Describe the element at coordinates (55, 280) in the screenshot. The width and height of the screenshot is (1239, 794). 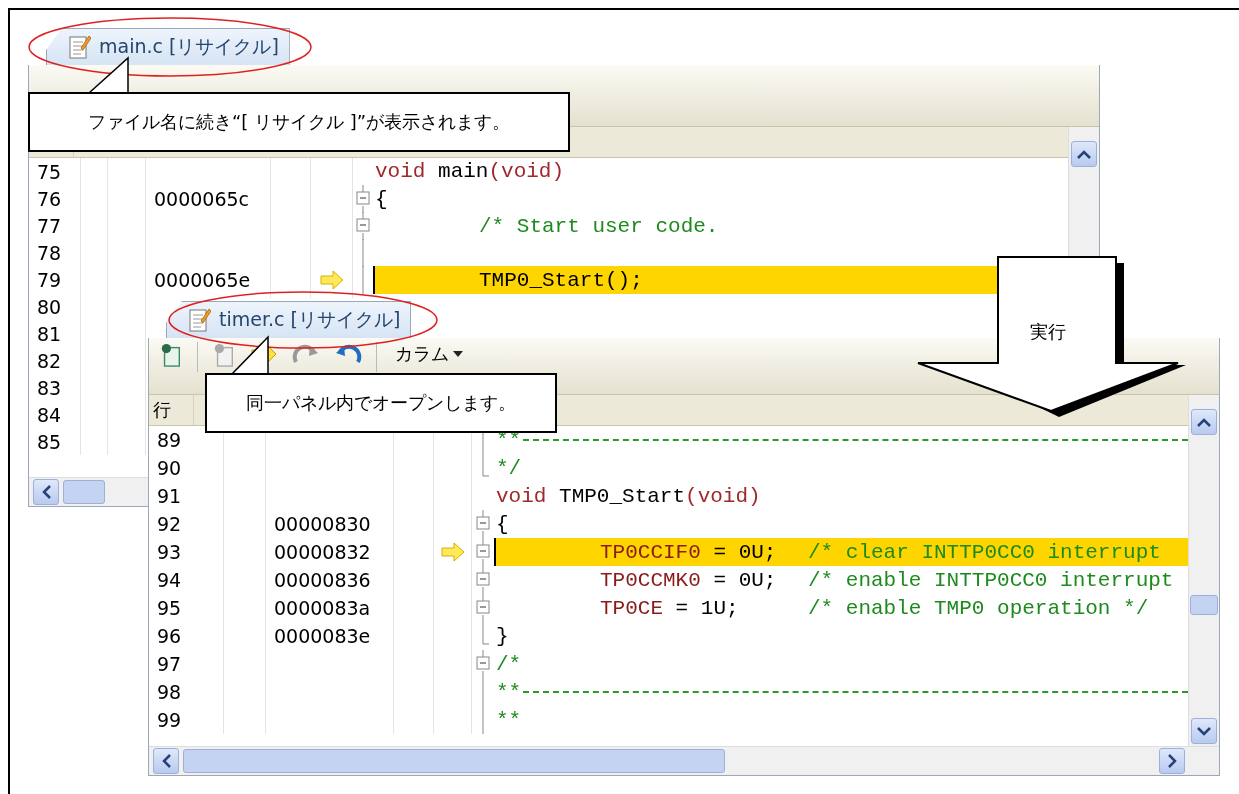
I see `line-number: 79` at that location.